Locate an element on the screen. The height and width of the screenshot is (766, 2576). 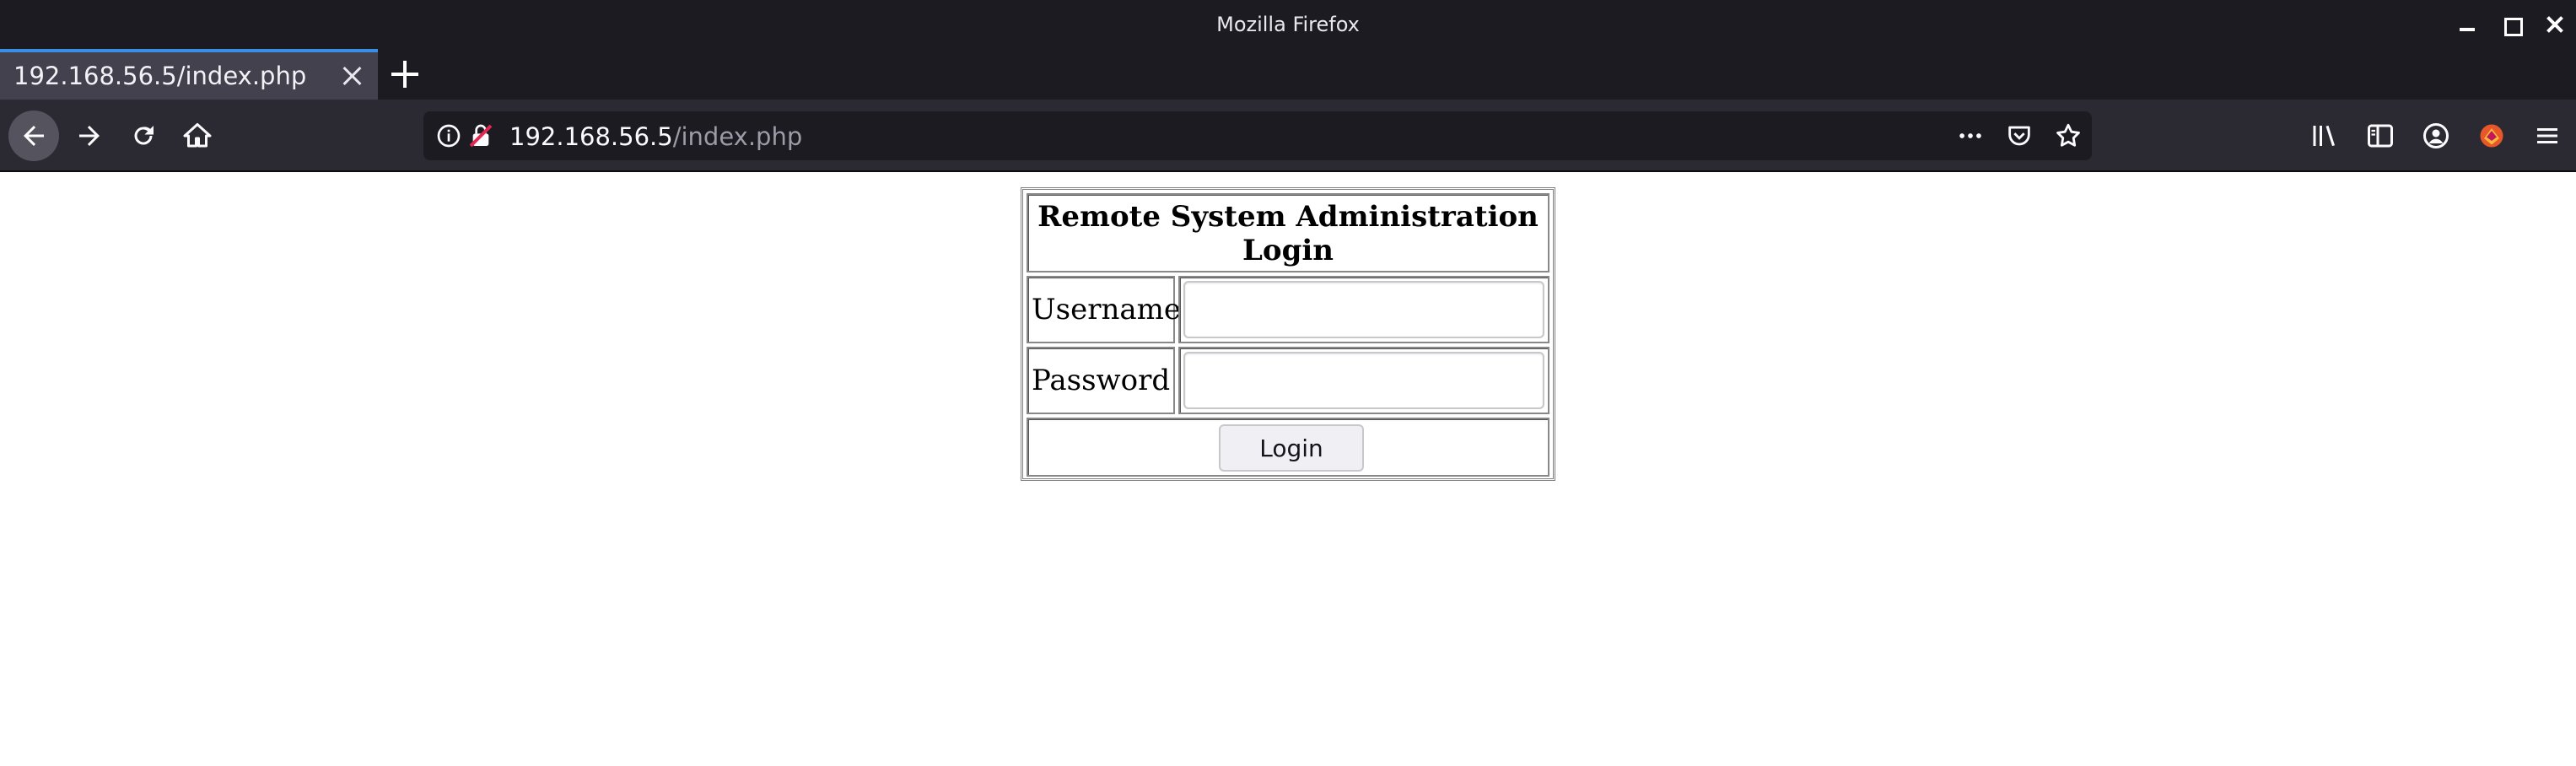
insecure-lock-icon is located at coordinates (480, 135).